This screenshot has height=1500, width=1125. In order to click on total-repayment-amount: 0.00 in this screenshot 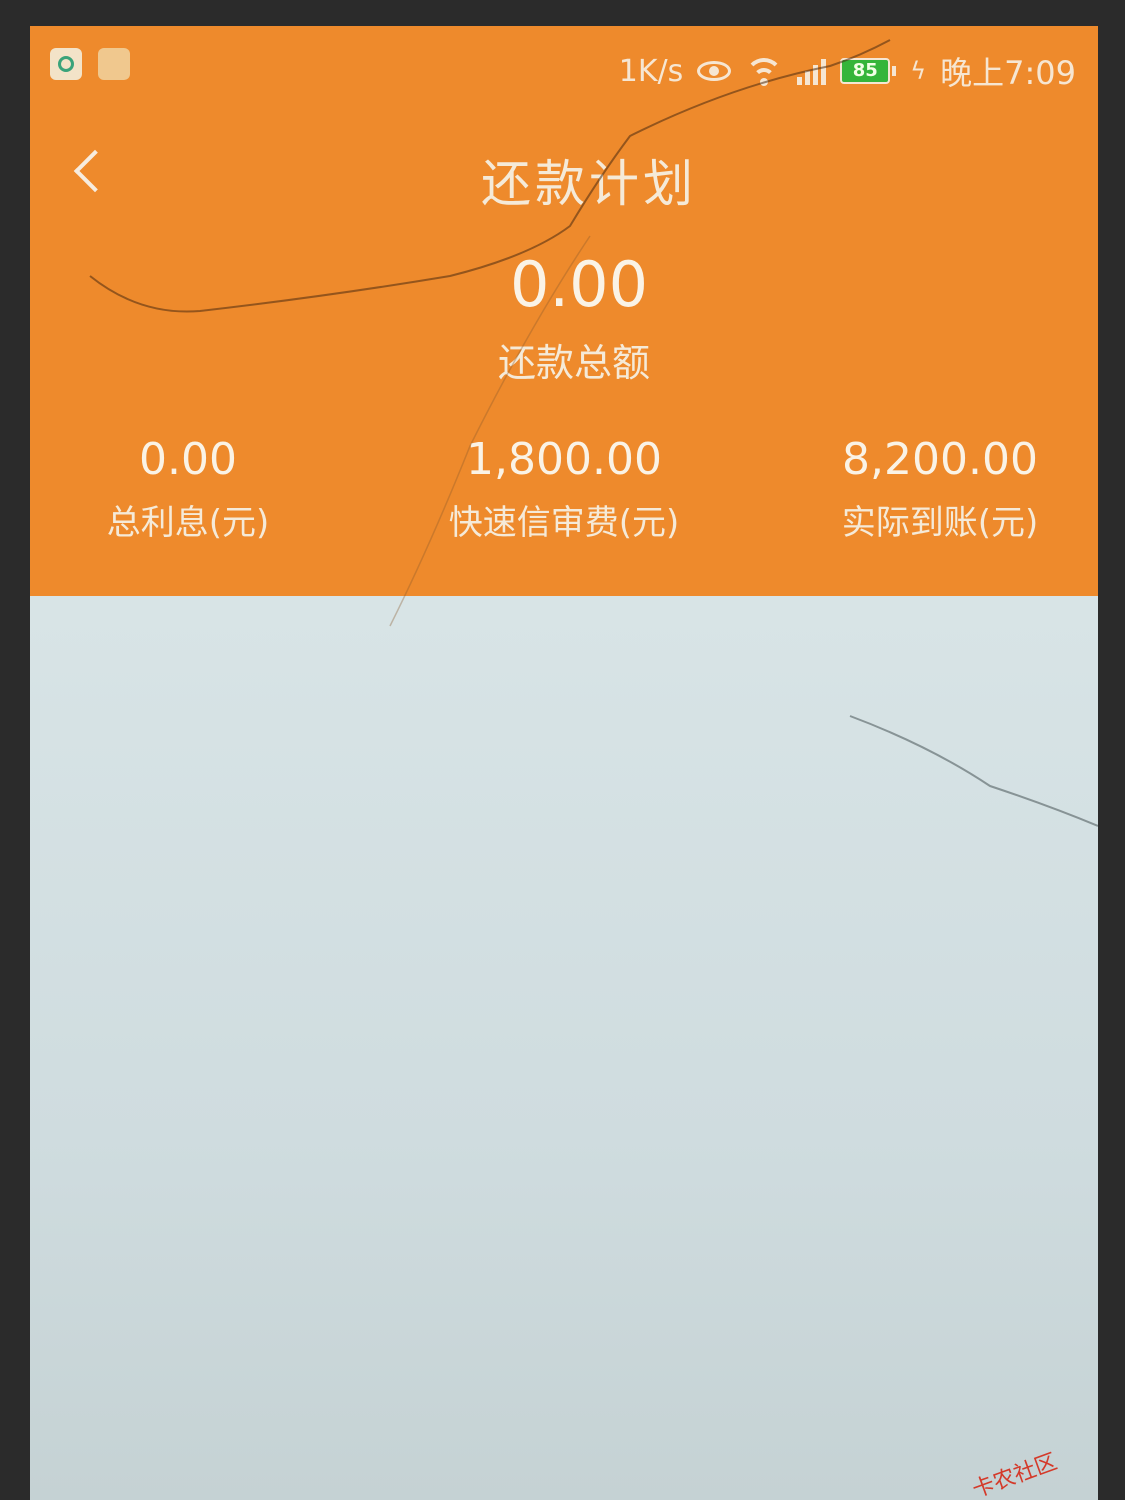, I will do `click(579, 284)`.